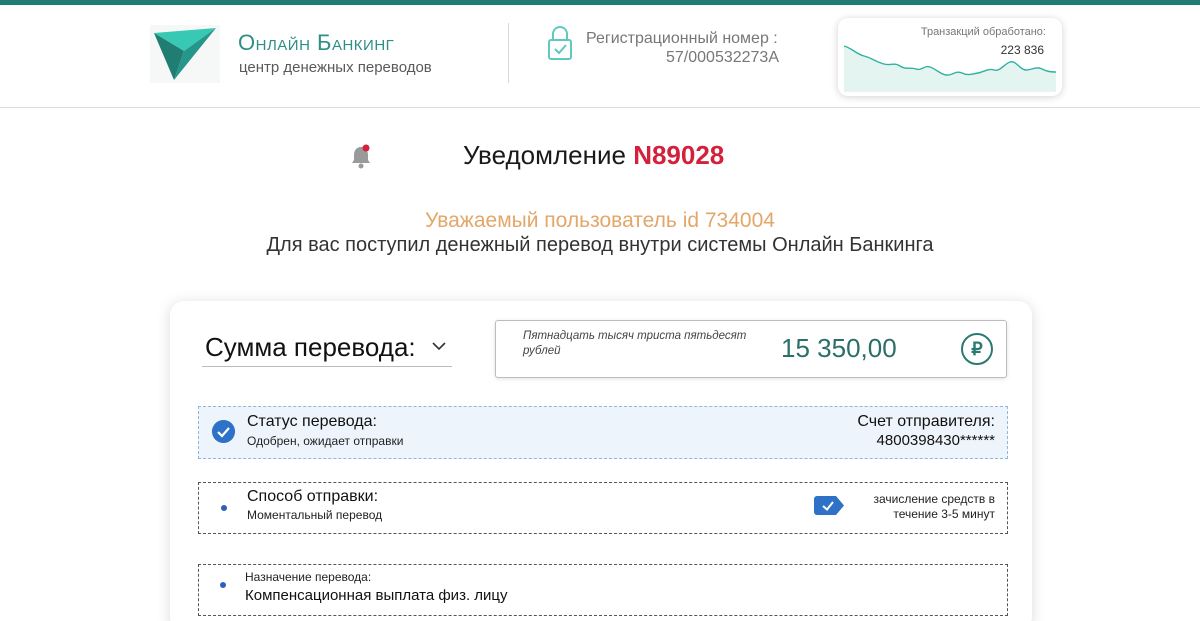 This screenshot has width=1200, height=621. I want to click on amount-select: Сумма перевода:, so click(327, 349).